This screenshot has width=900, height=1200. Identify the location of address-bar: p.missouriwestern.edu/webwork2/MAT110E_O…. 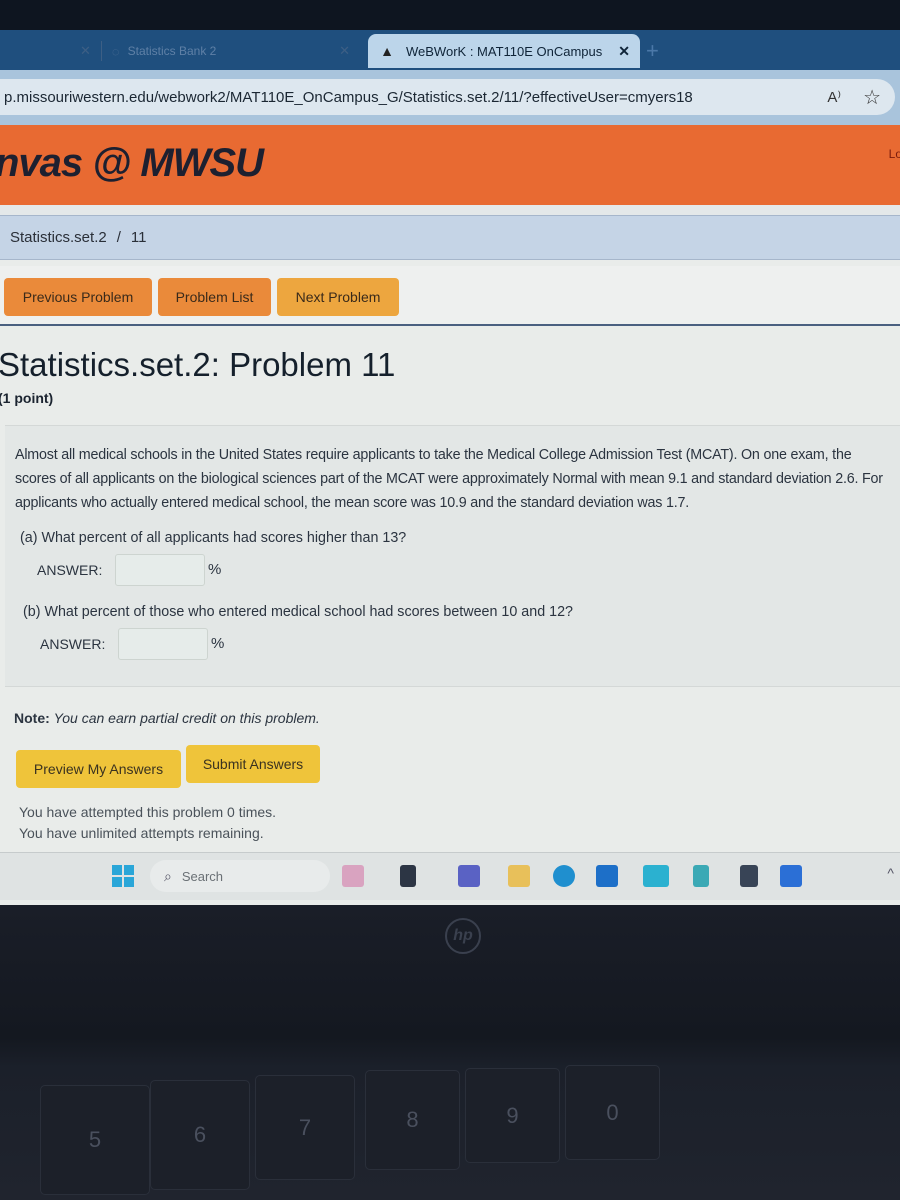
(450, 97).